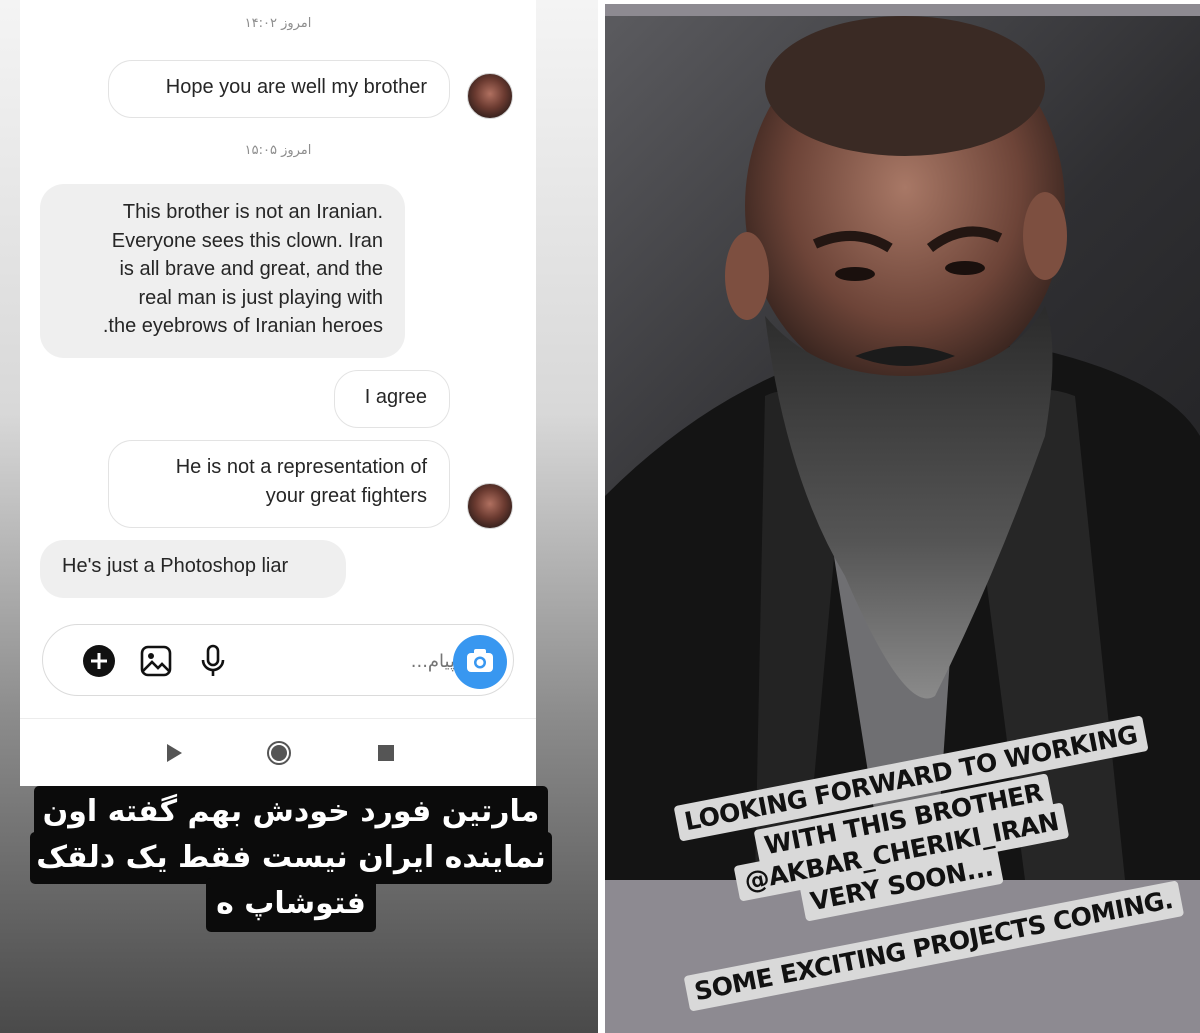  I want to click on message-line: real man is just playing with, so click(260, 297).